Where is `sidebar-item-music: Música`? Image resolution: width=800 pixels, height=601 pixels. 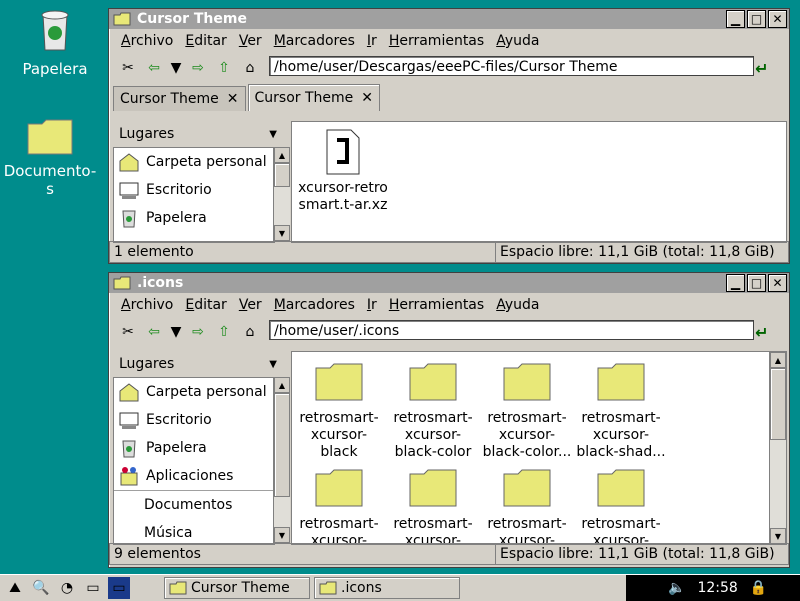 sidebar-item-music: Música is located at coordinates (194, 531).